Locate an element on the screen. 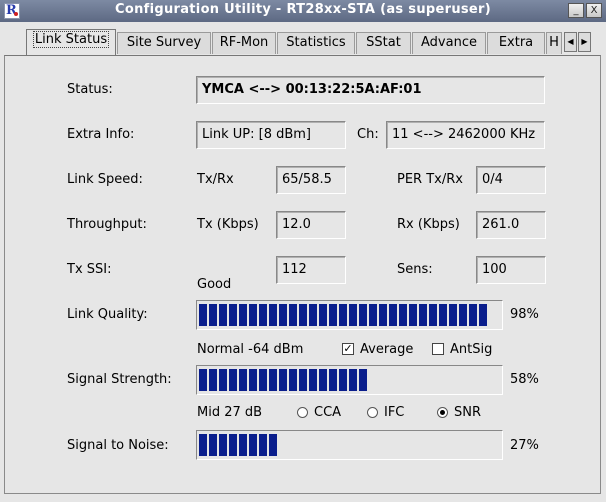 The width and height of the screenshot is (606, 502). link-speed-field: 65/58.5 is located at coordinates (311, 180).